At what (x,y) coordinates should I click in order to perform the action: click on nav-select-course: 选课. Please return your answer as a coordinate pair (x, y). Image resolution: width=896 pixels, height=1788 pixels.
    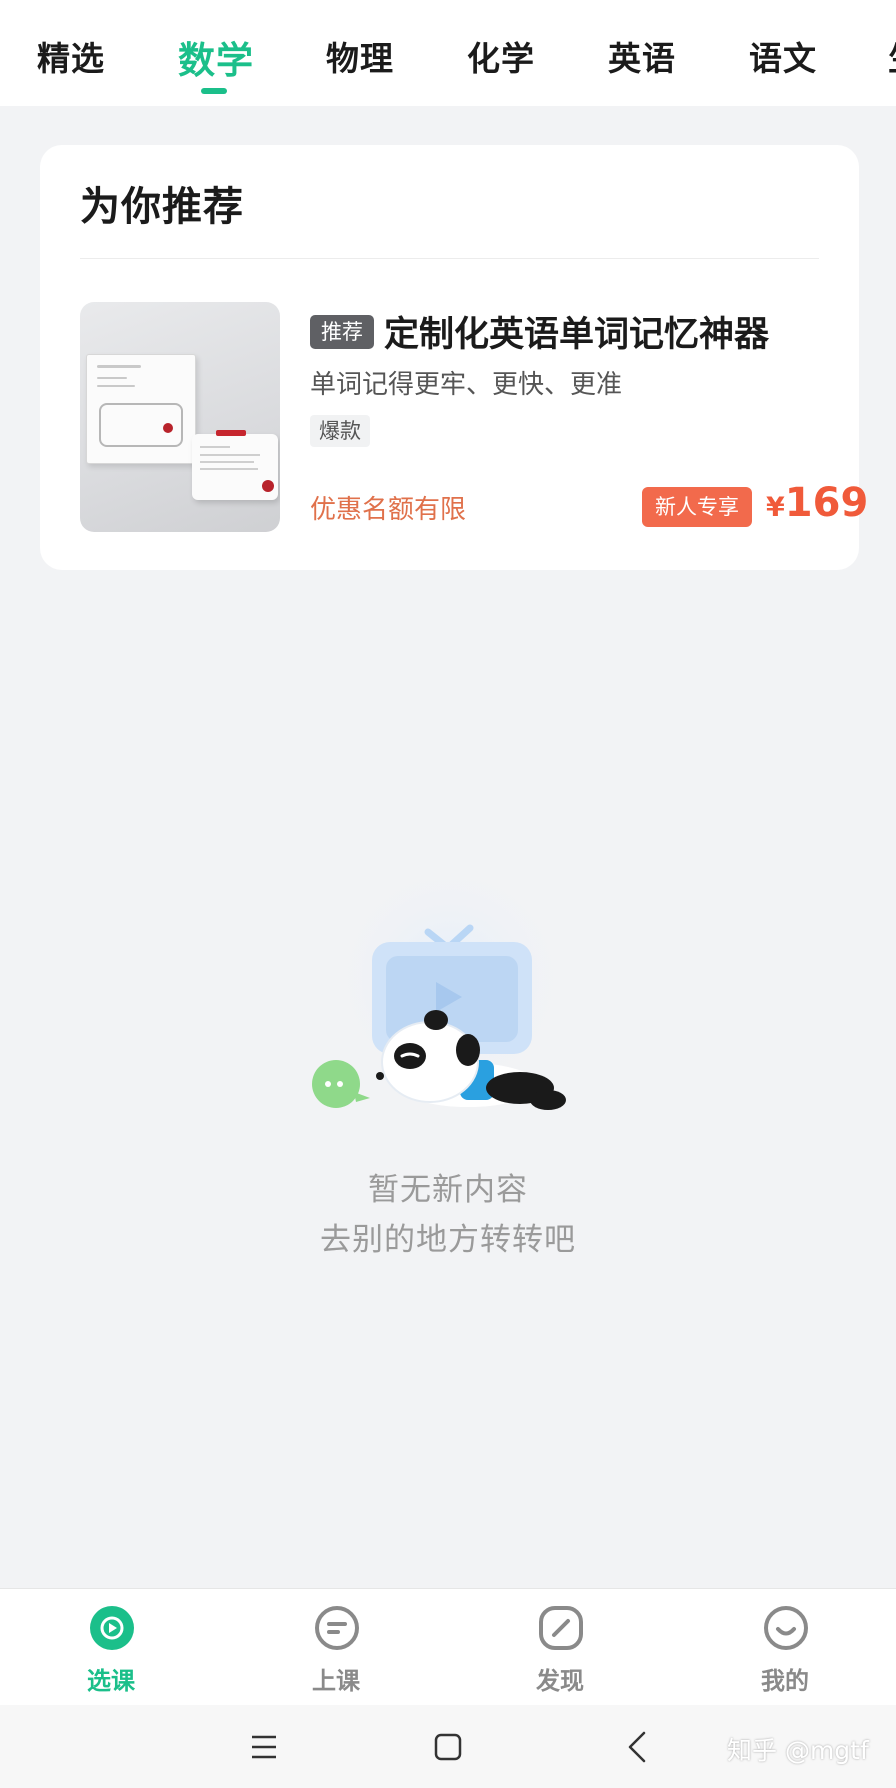
    Looking at the image, I should click on (111, 1650).